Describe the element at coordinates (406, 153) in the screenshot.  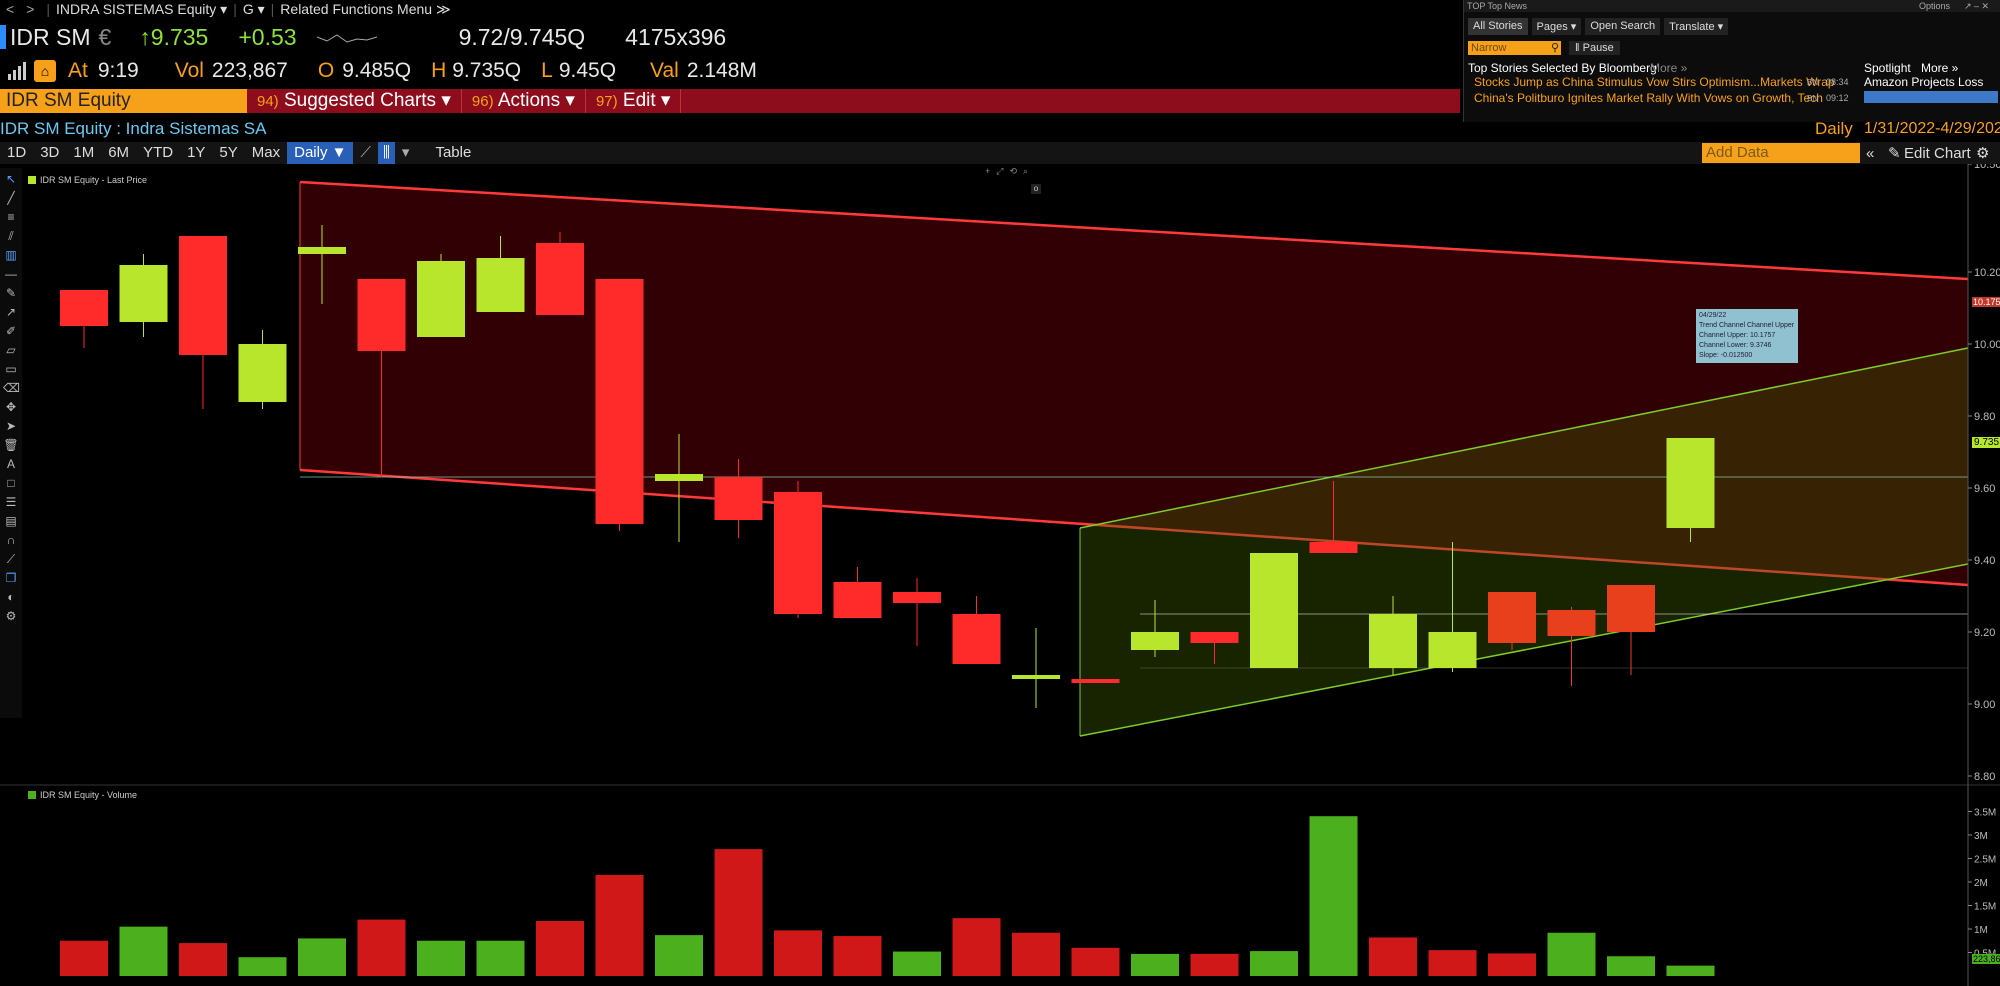
I see `chart-type-dropdown-icon: ▾` at that location.